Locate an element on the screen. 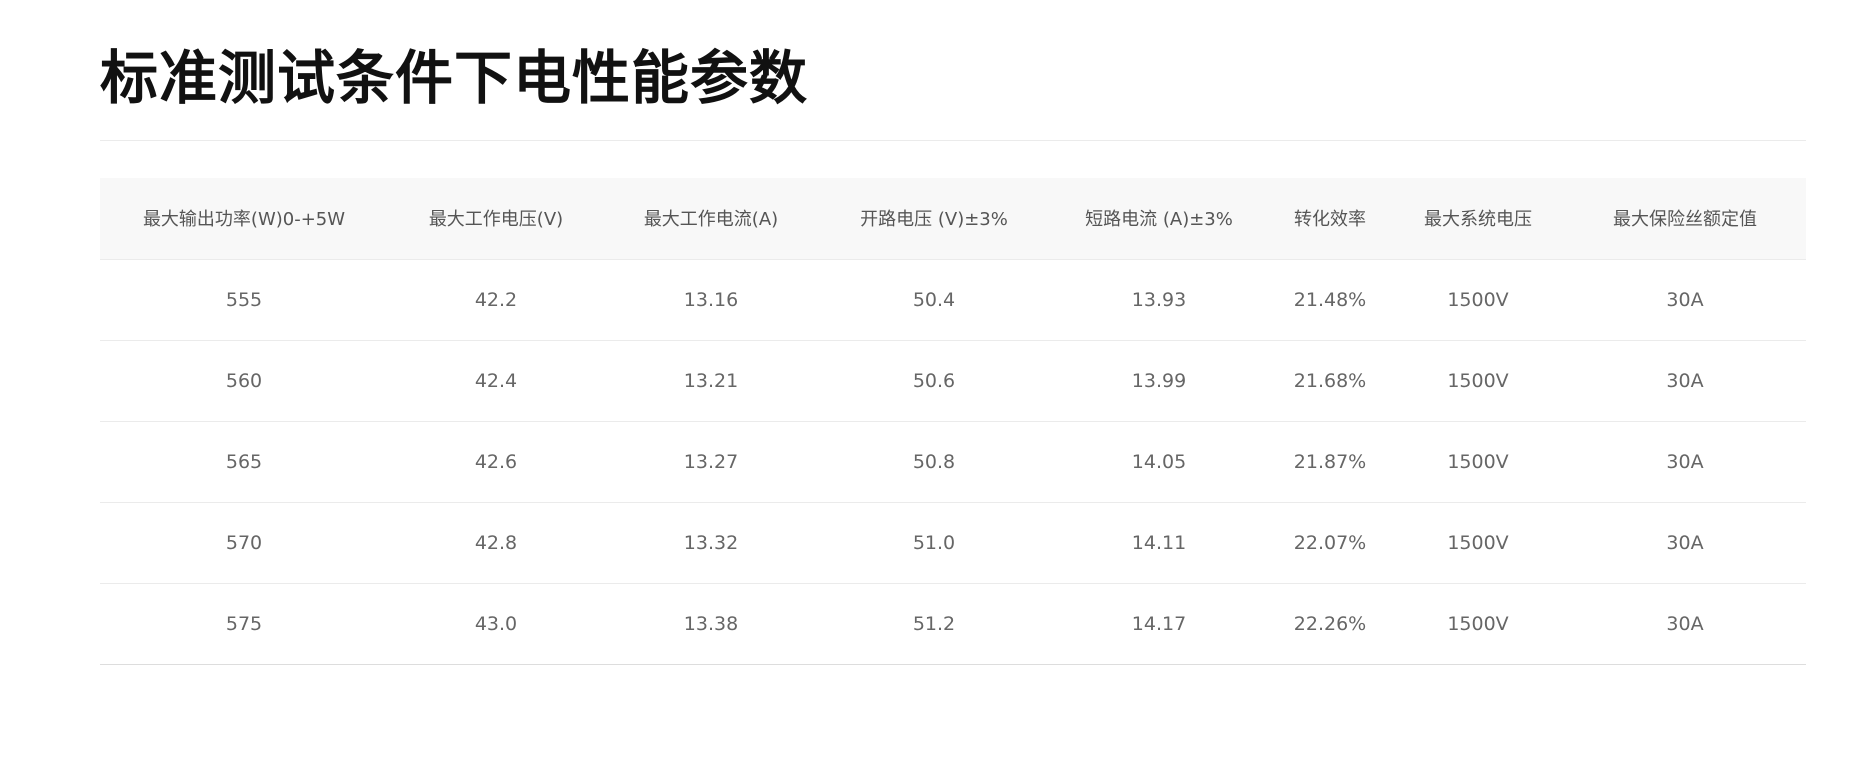  table-cell: 50.8 is located at coordinates (934, 462).